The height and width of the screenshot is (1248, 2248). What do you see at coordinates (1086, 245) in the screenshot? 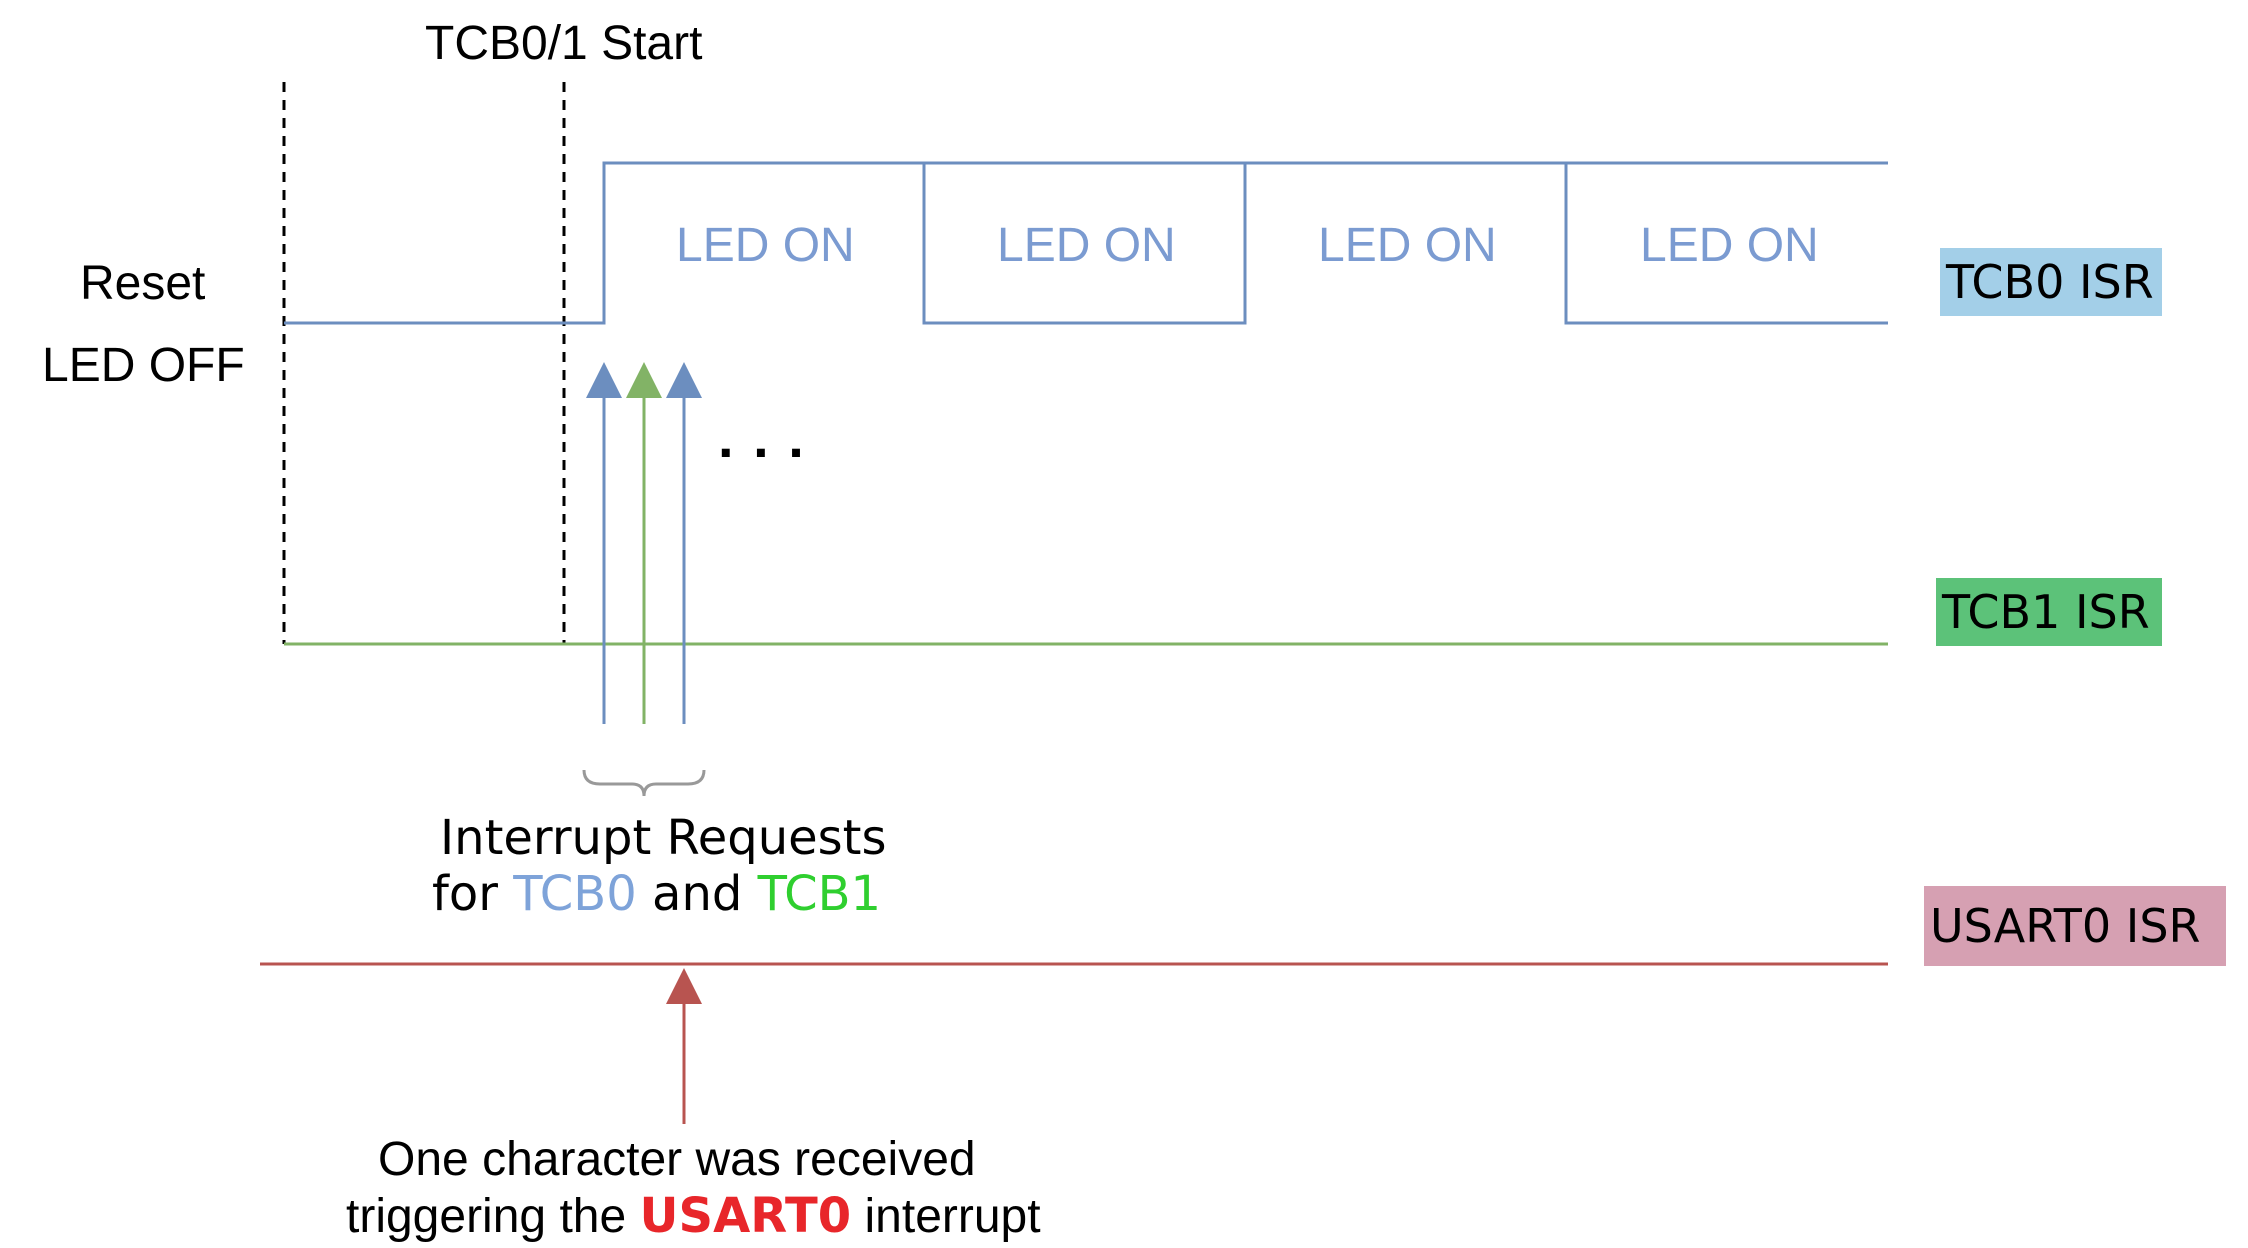
I see `led-on-label-2: LED ON` at bounding box center [1086, 245].